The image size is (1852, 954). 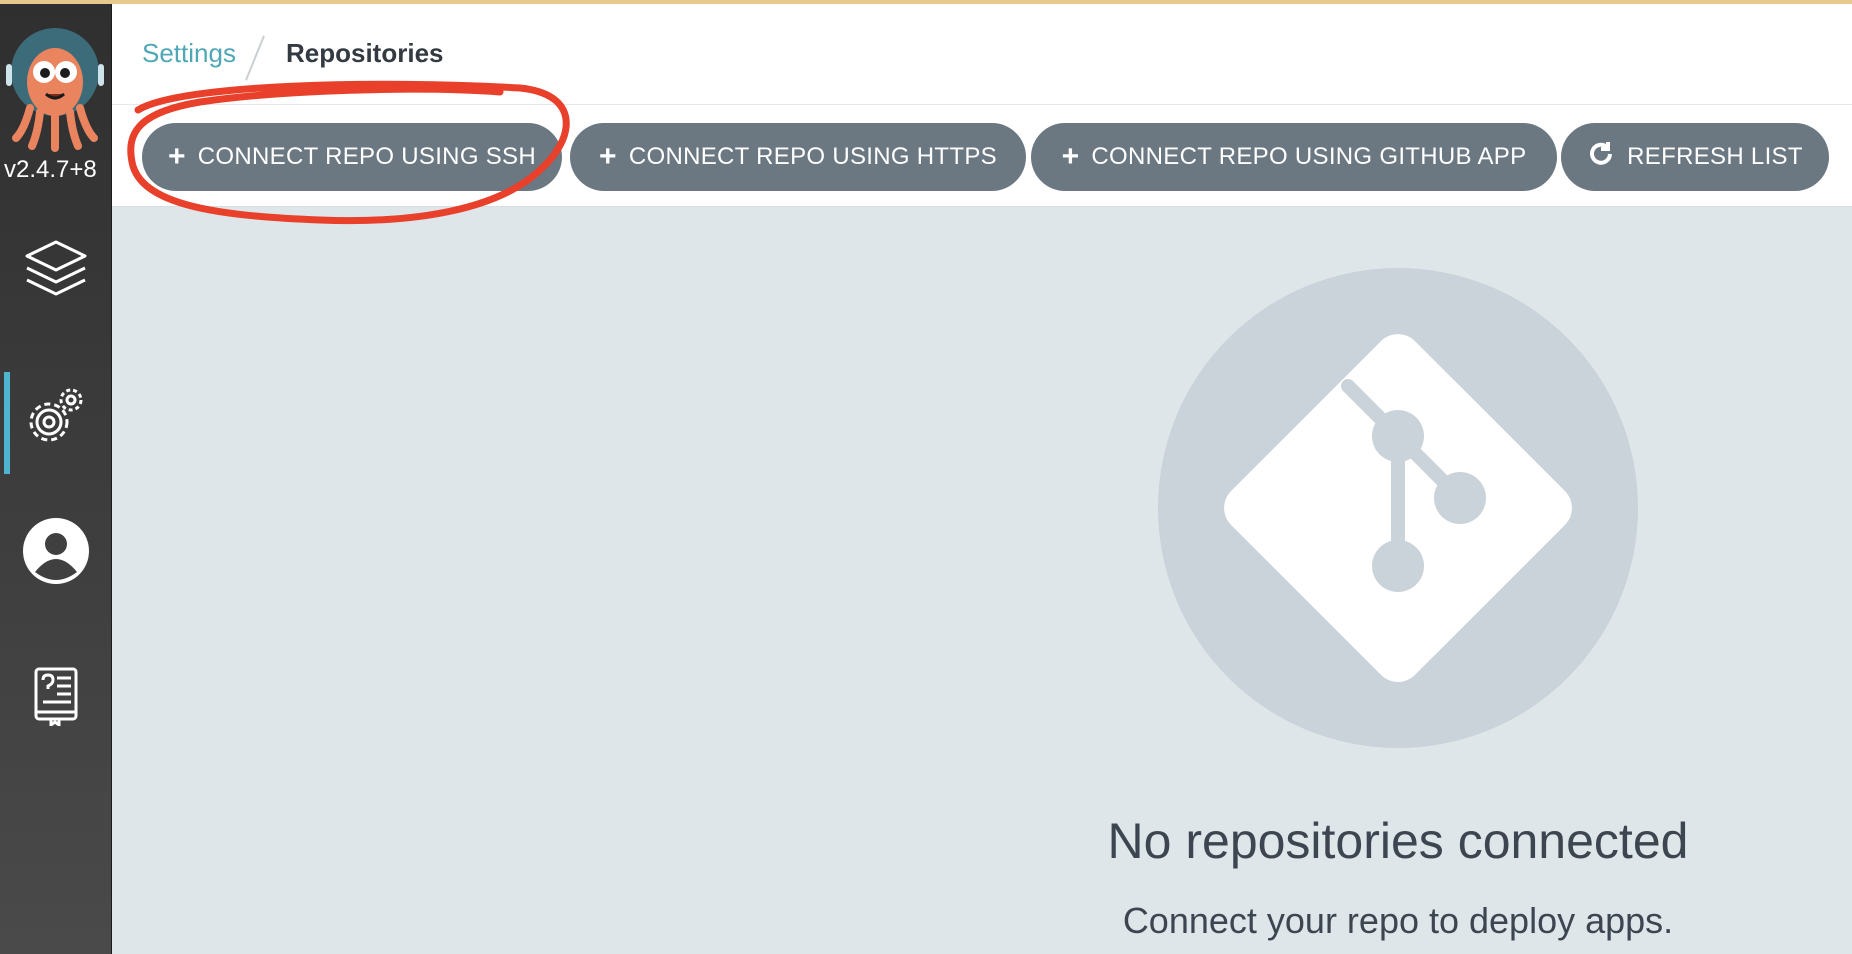 What do you see at coordinates (50, 169) in the screenshot?
I see `version-label: v2.4.7+8` at bounding box center [50, 169].